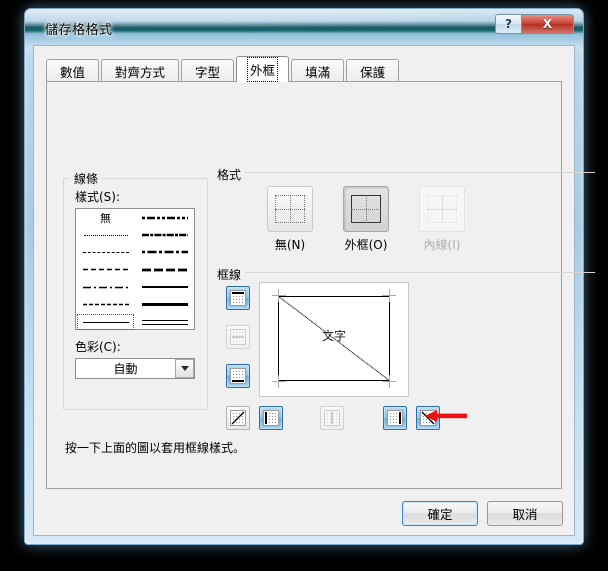 This screenshot has height=571, width=608. I want to click on line-style-dashed, so click(105, 269).